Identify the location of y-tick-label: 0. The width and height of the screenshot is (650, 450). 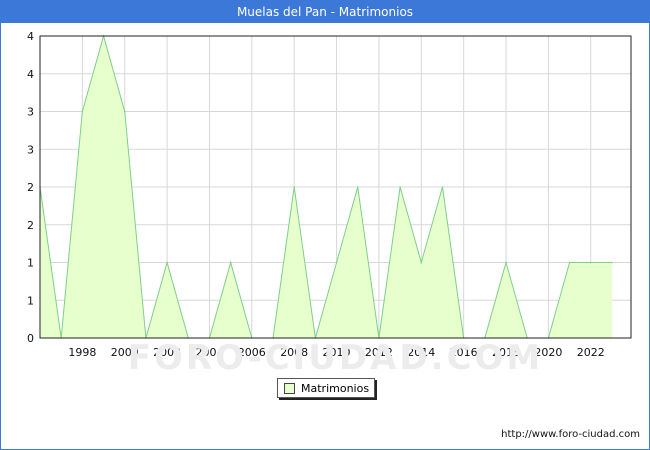
(30, 338).